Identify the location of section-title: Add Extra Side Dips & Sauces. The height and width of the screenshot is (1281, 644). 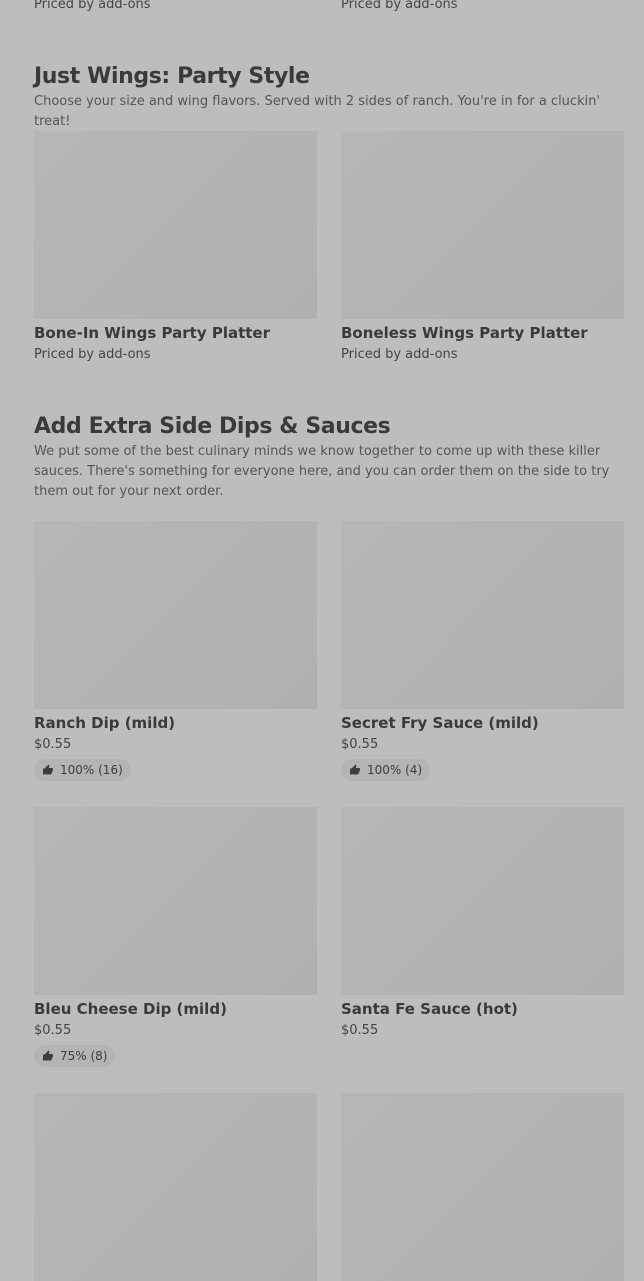
(212, 426).